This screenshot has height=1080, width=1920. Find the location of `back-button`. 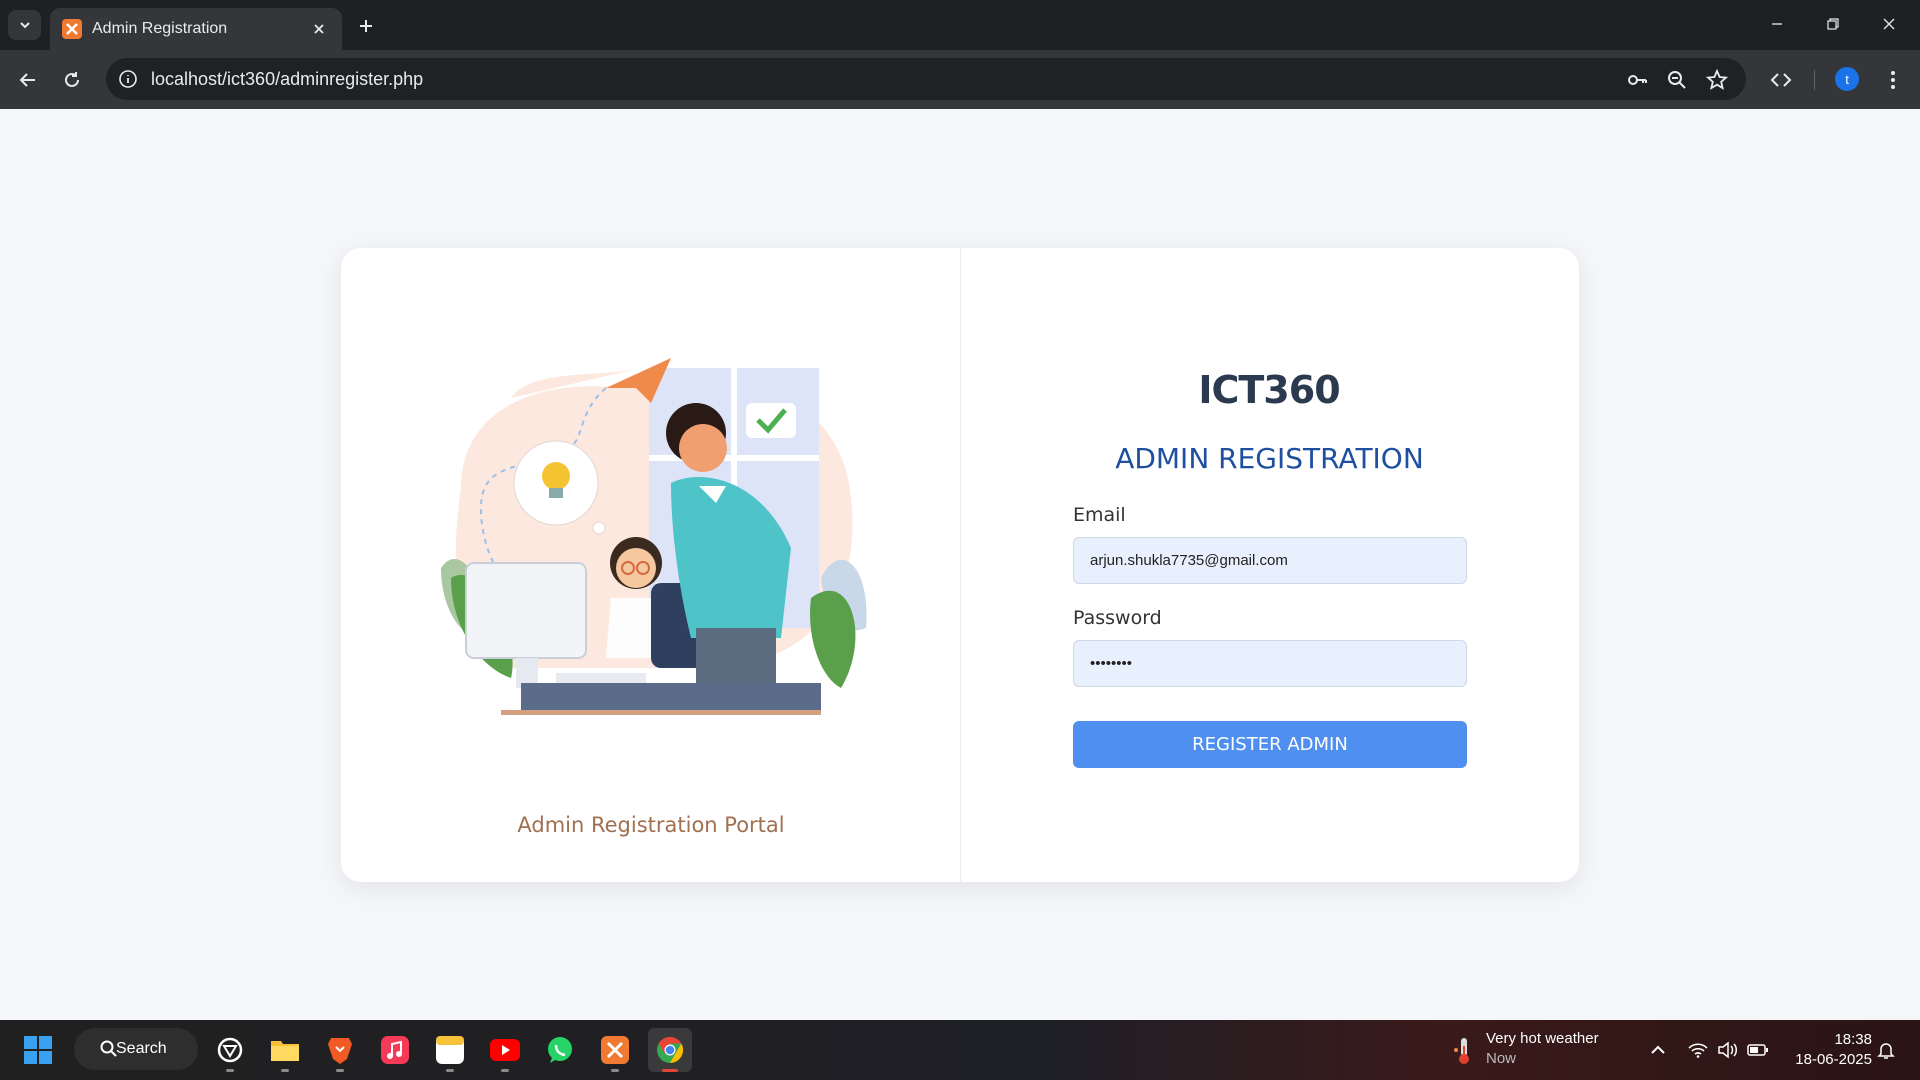

back-button is located at coordinates (28, 80).